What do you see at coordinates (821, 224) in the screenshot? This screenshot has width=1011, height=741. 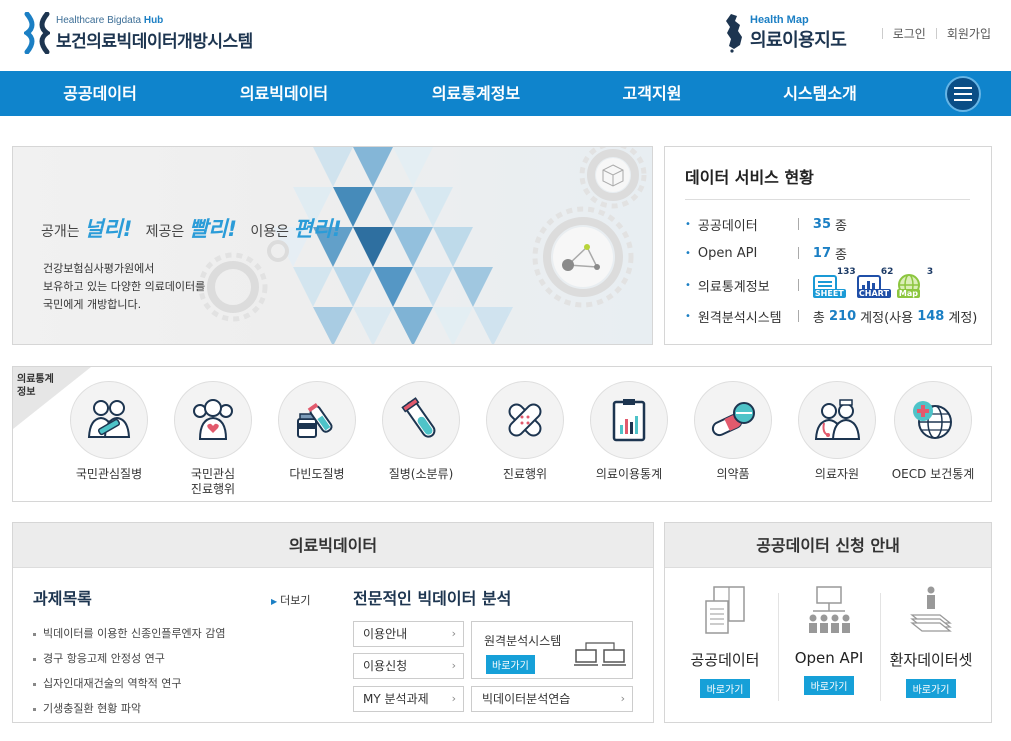 I see `service-row-count: 35` at bounding box center [821, 224].